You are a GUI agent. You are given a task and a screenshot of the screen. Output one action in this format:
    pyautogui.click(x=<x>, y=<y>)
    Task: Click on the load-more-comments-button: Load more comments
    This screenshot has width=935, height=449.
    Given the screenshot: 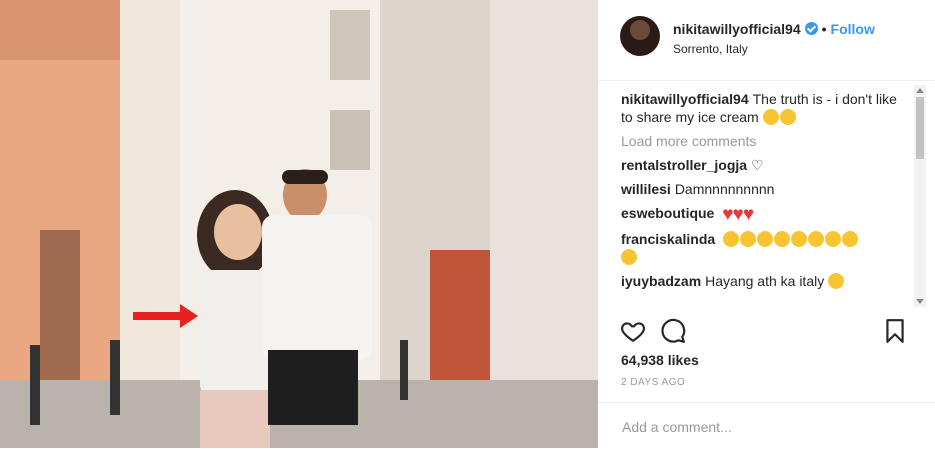 What is the action you would take?
    pyautogui.click(x=763, y=141)
    